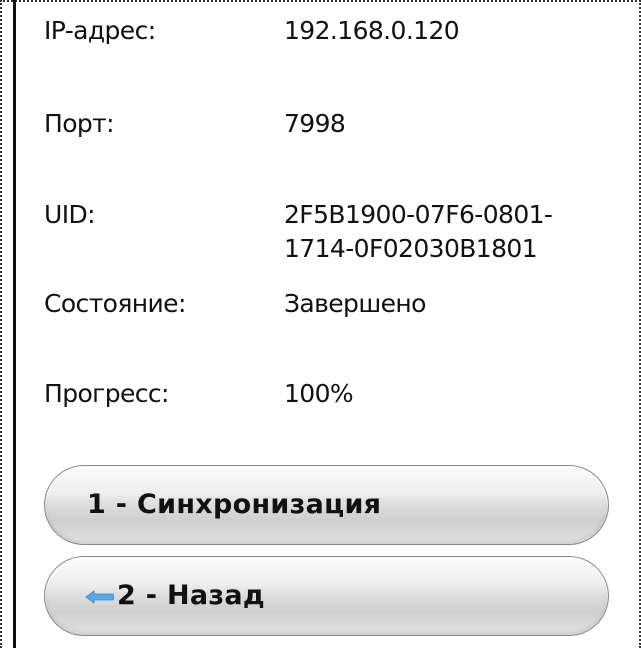  Describe the element at coordinates (372, 30) in the screenshot. I see `ip-value: 192.168.0.120` at that location.